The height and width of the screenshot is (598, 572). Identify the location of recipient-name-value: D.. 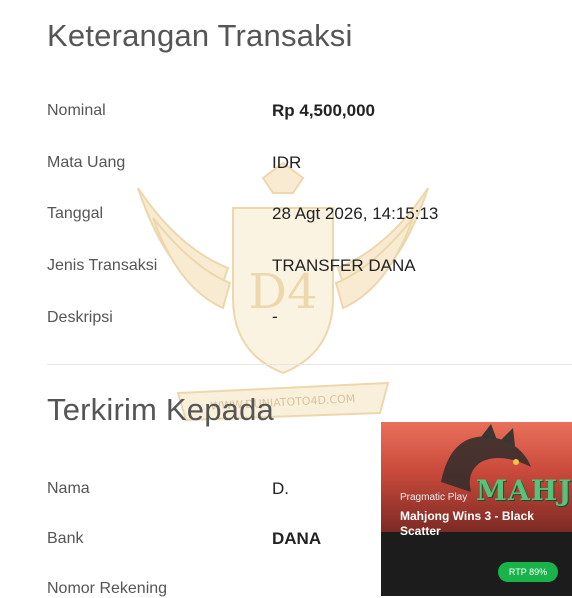
(280, 488).